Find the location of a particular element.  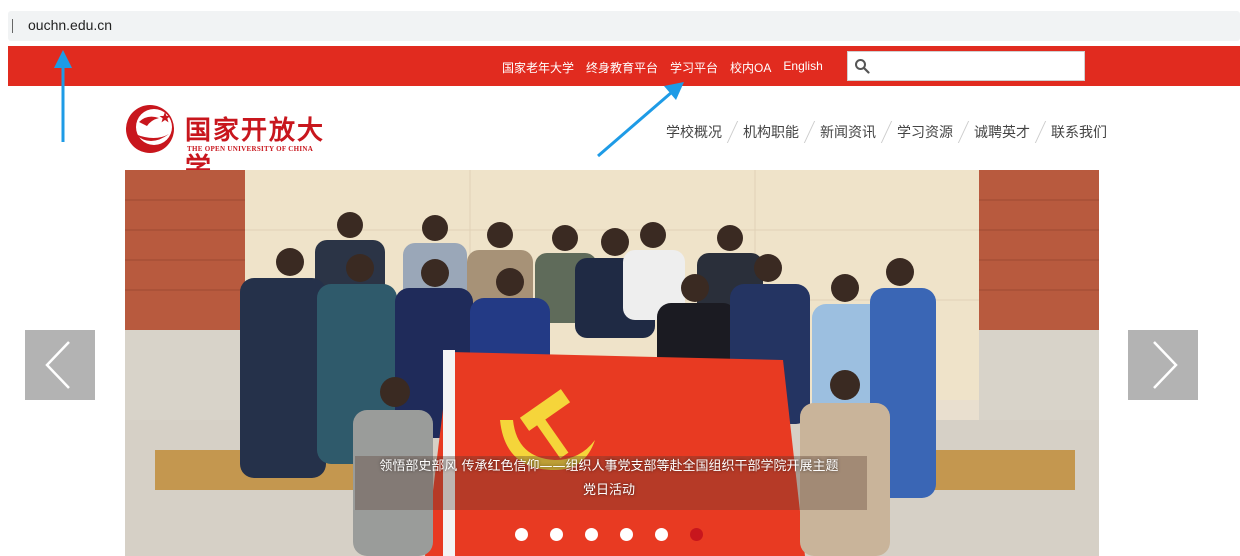

nav-item-departments: 机构职能 is located at coordinates (771, 132).